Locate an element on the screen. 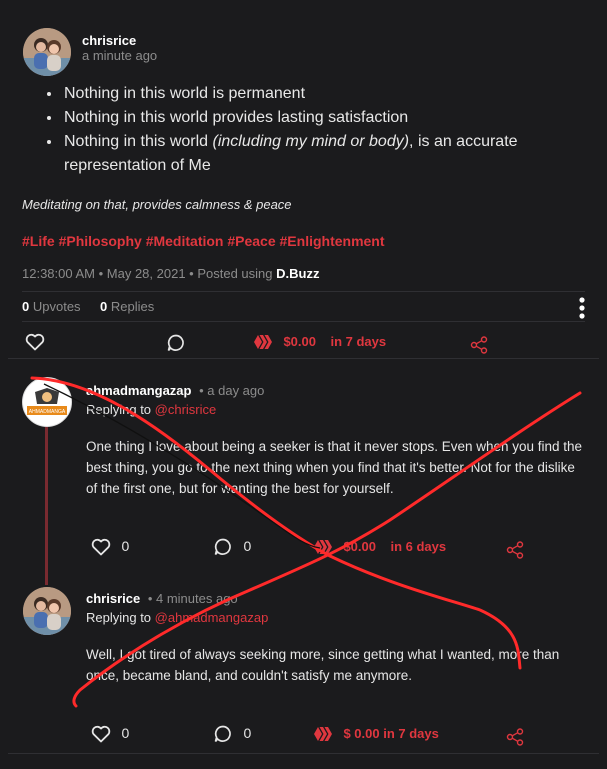 The image size is (607, 769). replying-to: Replying to @chrisrice is located at coordinates (151, 409).